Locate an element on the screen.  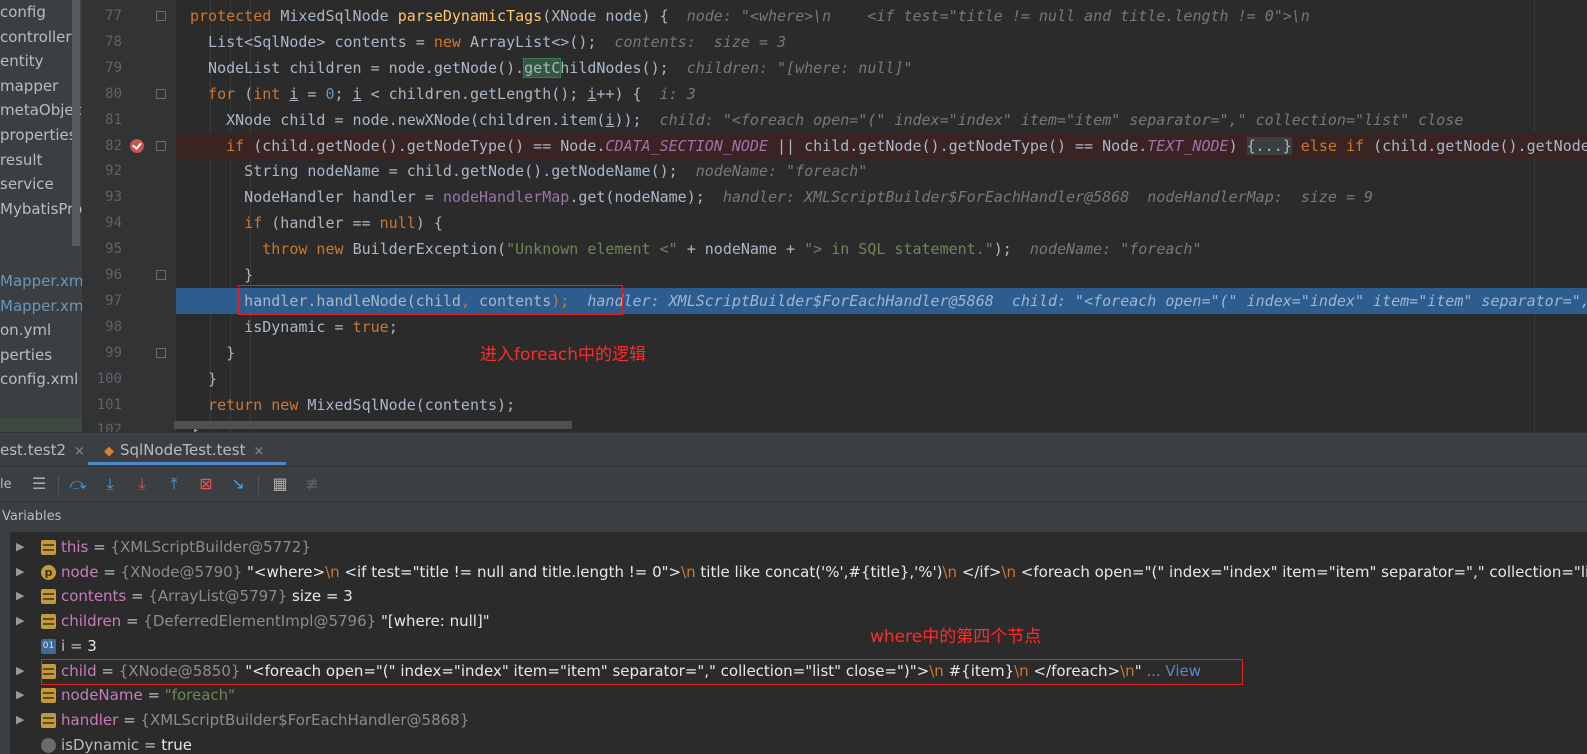
evaluate-expression-icon: ▦ is located at coordinates (280, 484).